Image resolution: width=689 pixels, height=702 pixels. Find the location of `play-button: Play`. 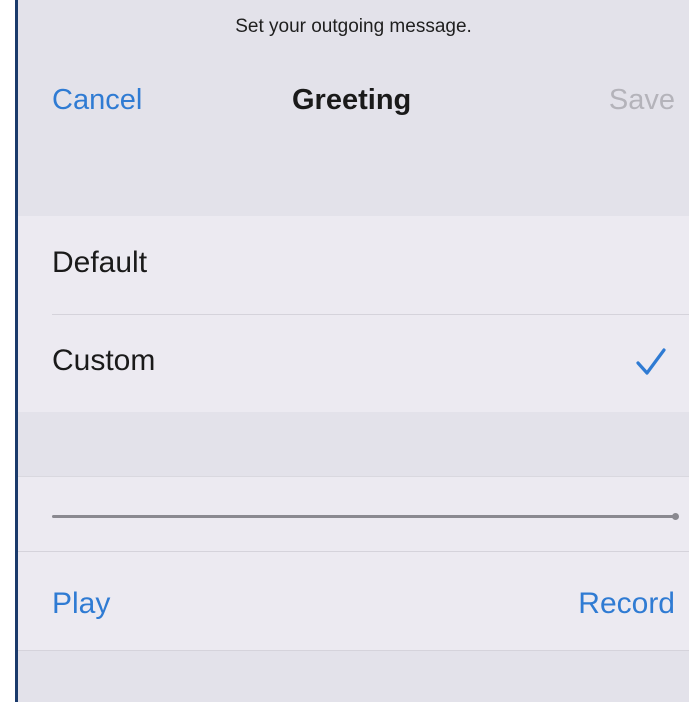

play-button: Play is located at coordinates (81, 604).